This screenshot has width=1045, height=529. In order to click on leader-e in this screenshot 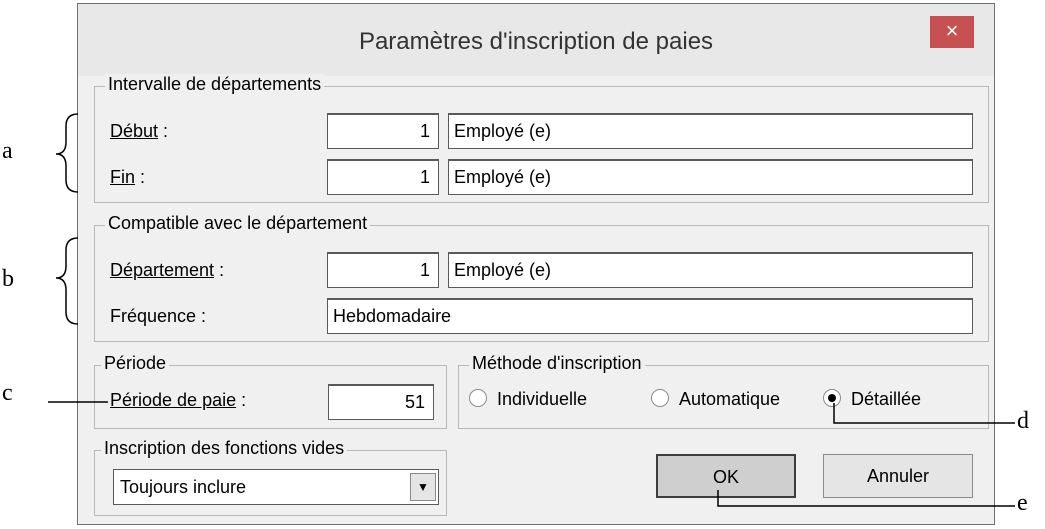, I will do `click(866, 498)`.